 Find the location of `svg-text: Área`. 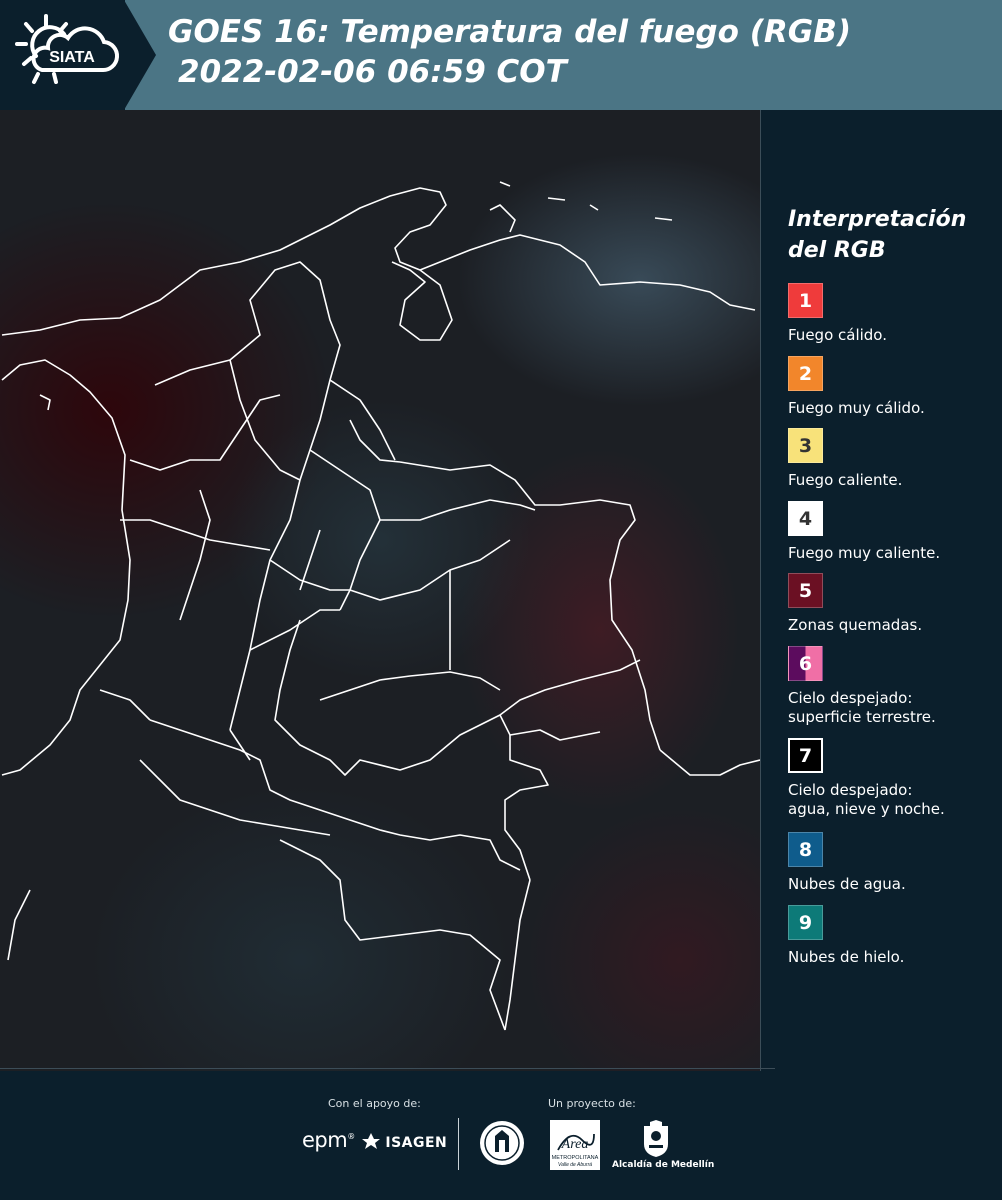

svg-text: Área is located at coordinates (575, 1143).